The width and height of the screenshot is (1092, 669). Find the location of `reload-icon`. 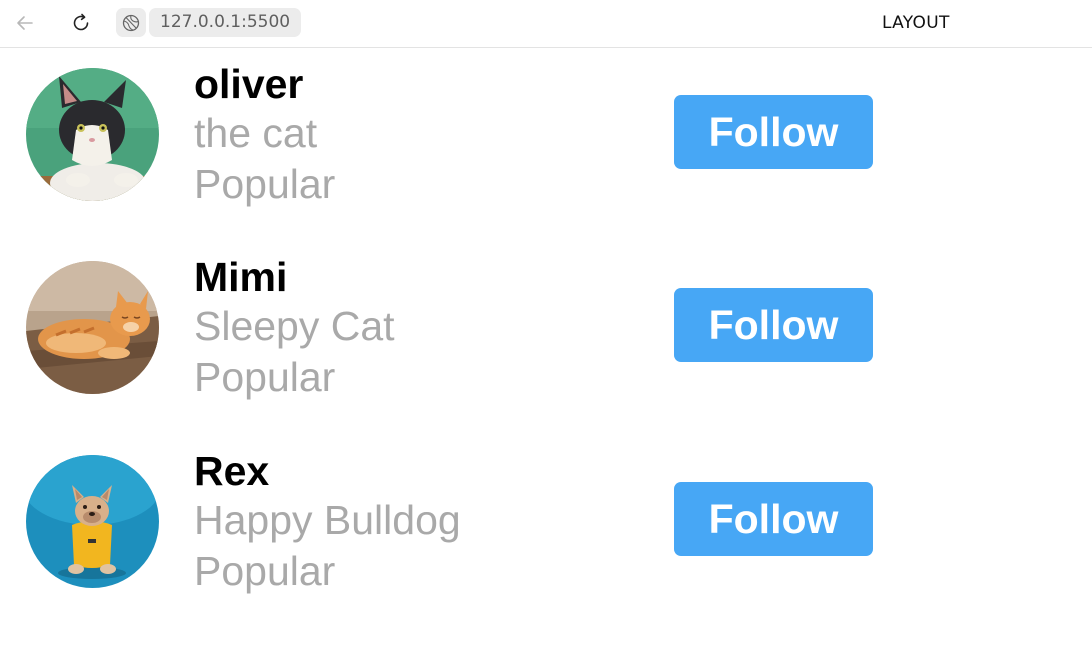

reload-icon is located at coordinates (81, 22).